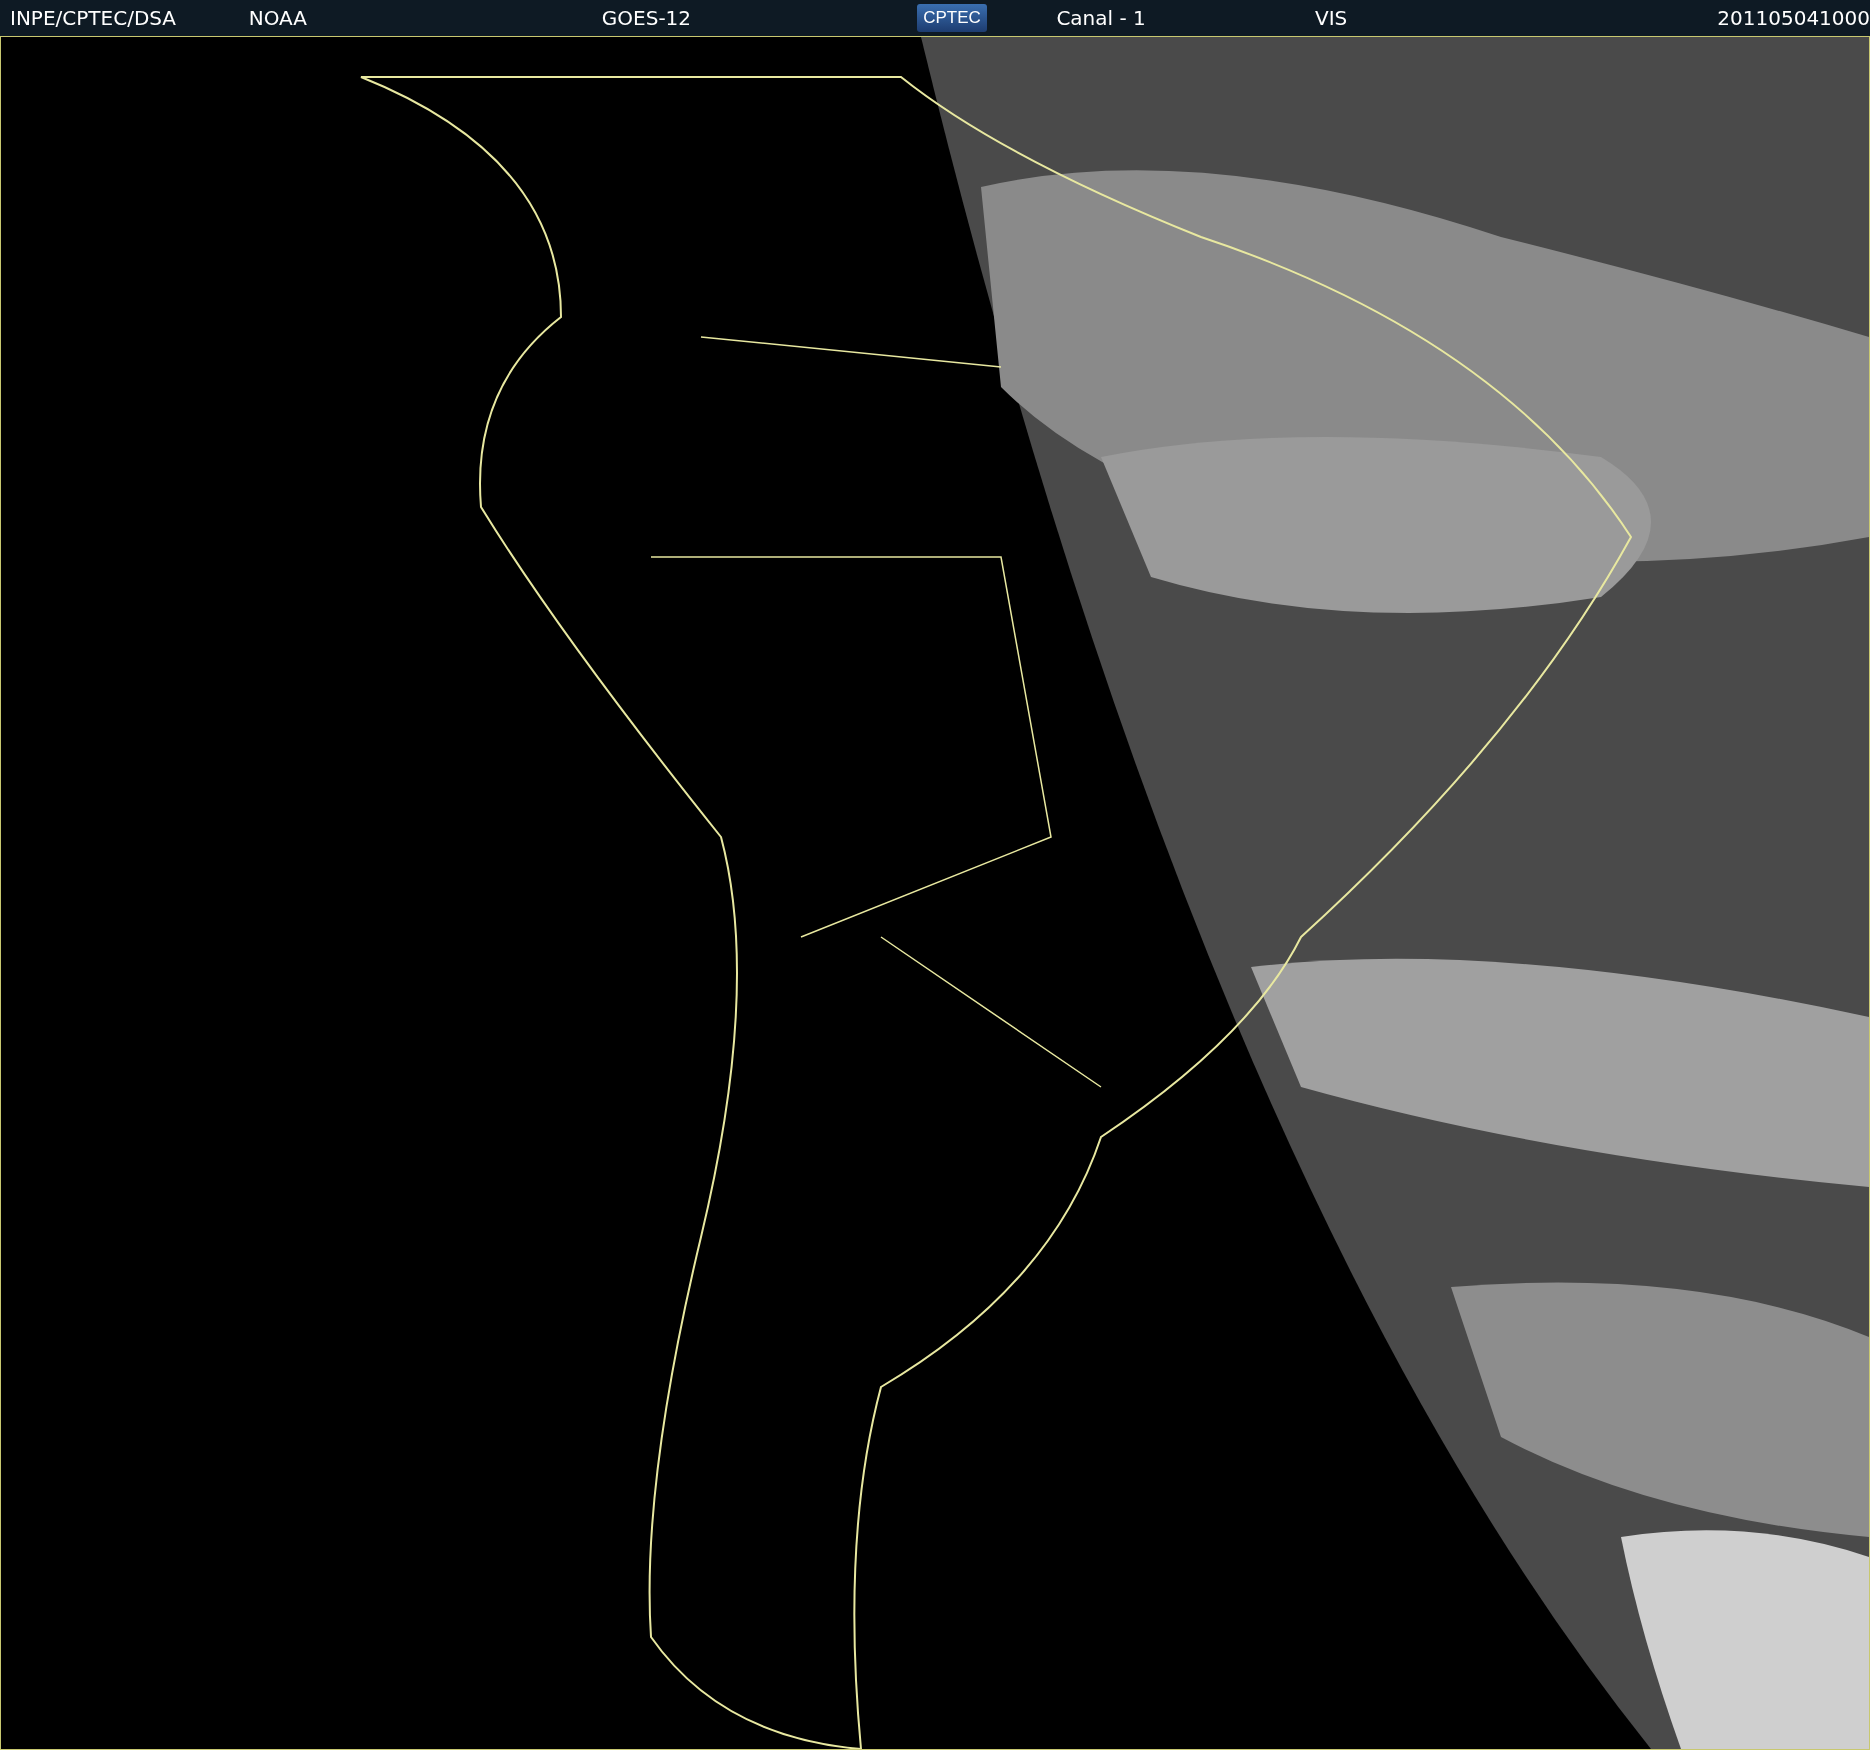 The image size is (1870, 1750). What do you see at coordinates (1101, 18) in the screenshot?
I see `header-label: Canal - 1` at bounding box center [1101, 18].